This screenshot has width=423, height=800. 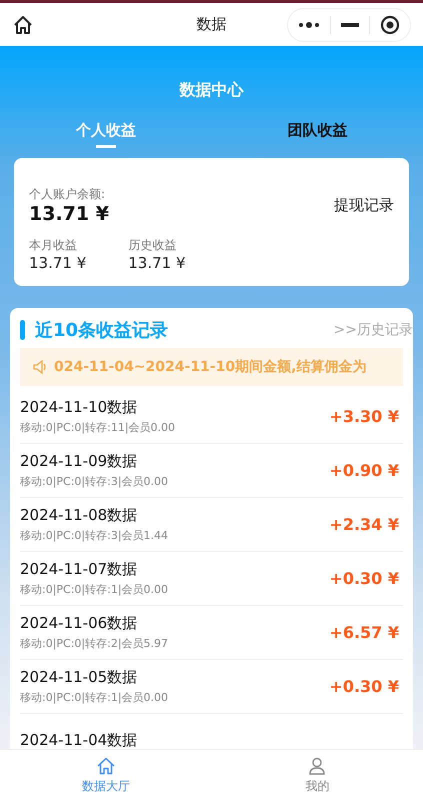 I want to click on tabbar-item: 数据大厅, so click(x=106, y=775).